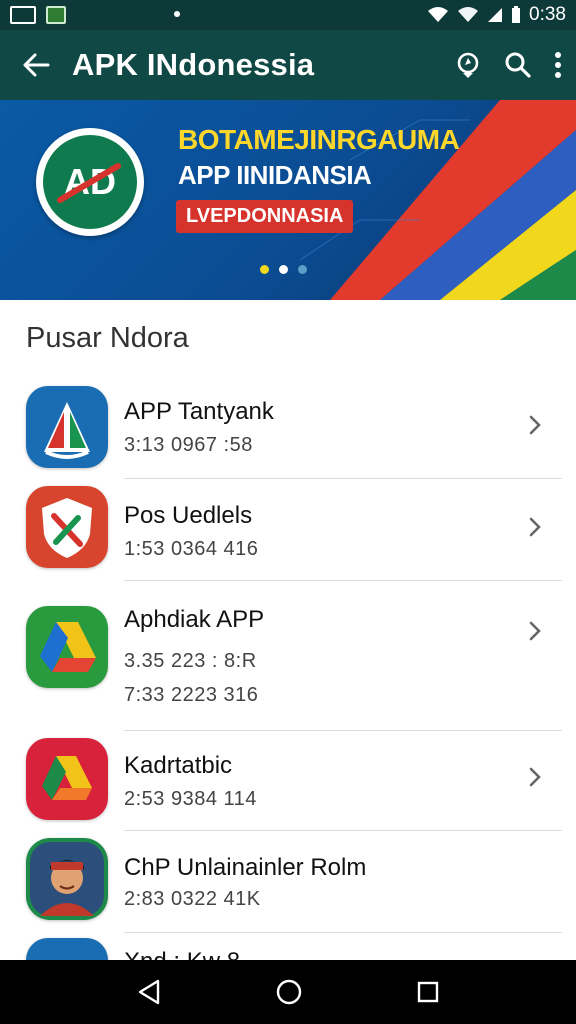  I want to click on list-item: Kadrtatbic 2:53 9384 114, so click(288, 780).